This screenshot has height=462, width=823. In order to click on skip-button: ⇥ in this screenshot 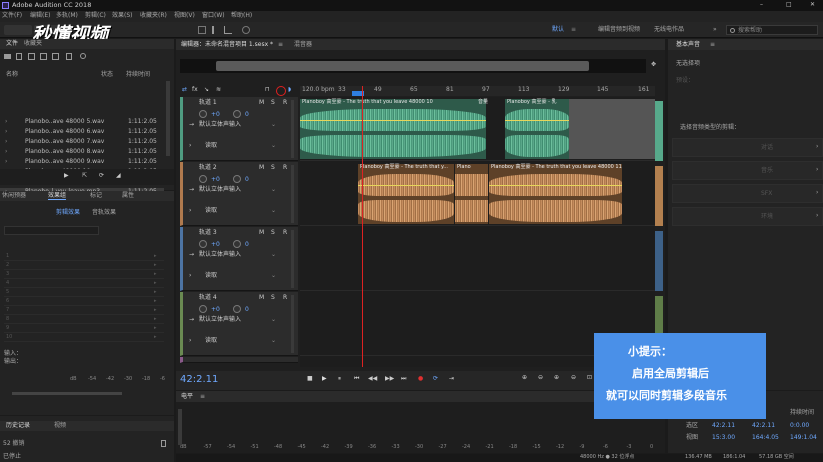, I will do `click(451, 379)`.